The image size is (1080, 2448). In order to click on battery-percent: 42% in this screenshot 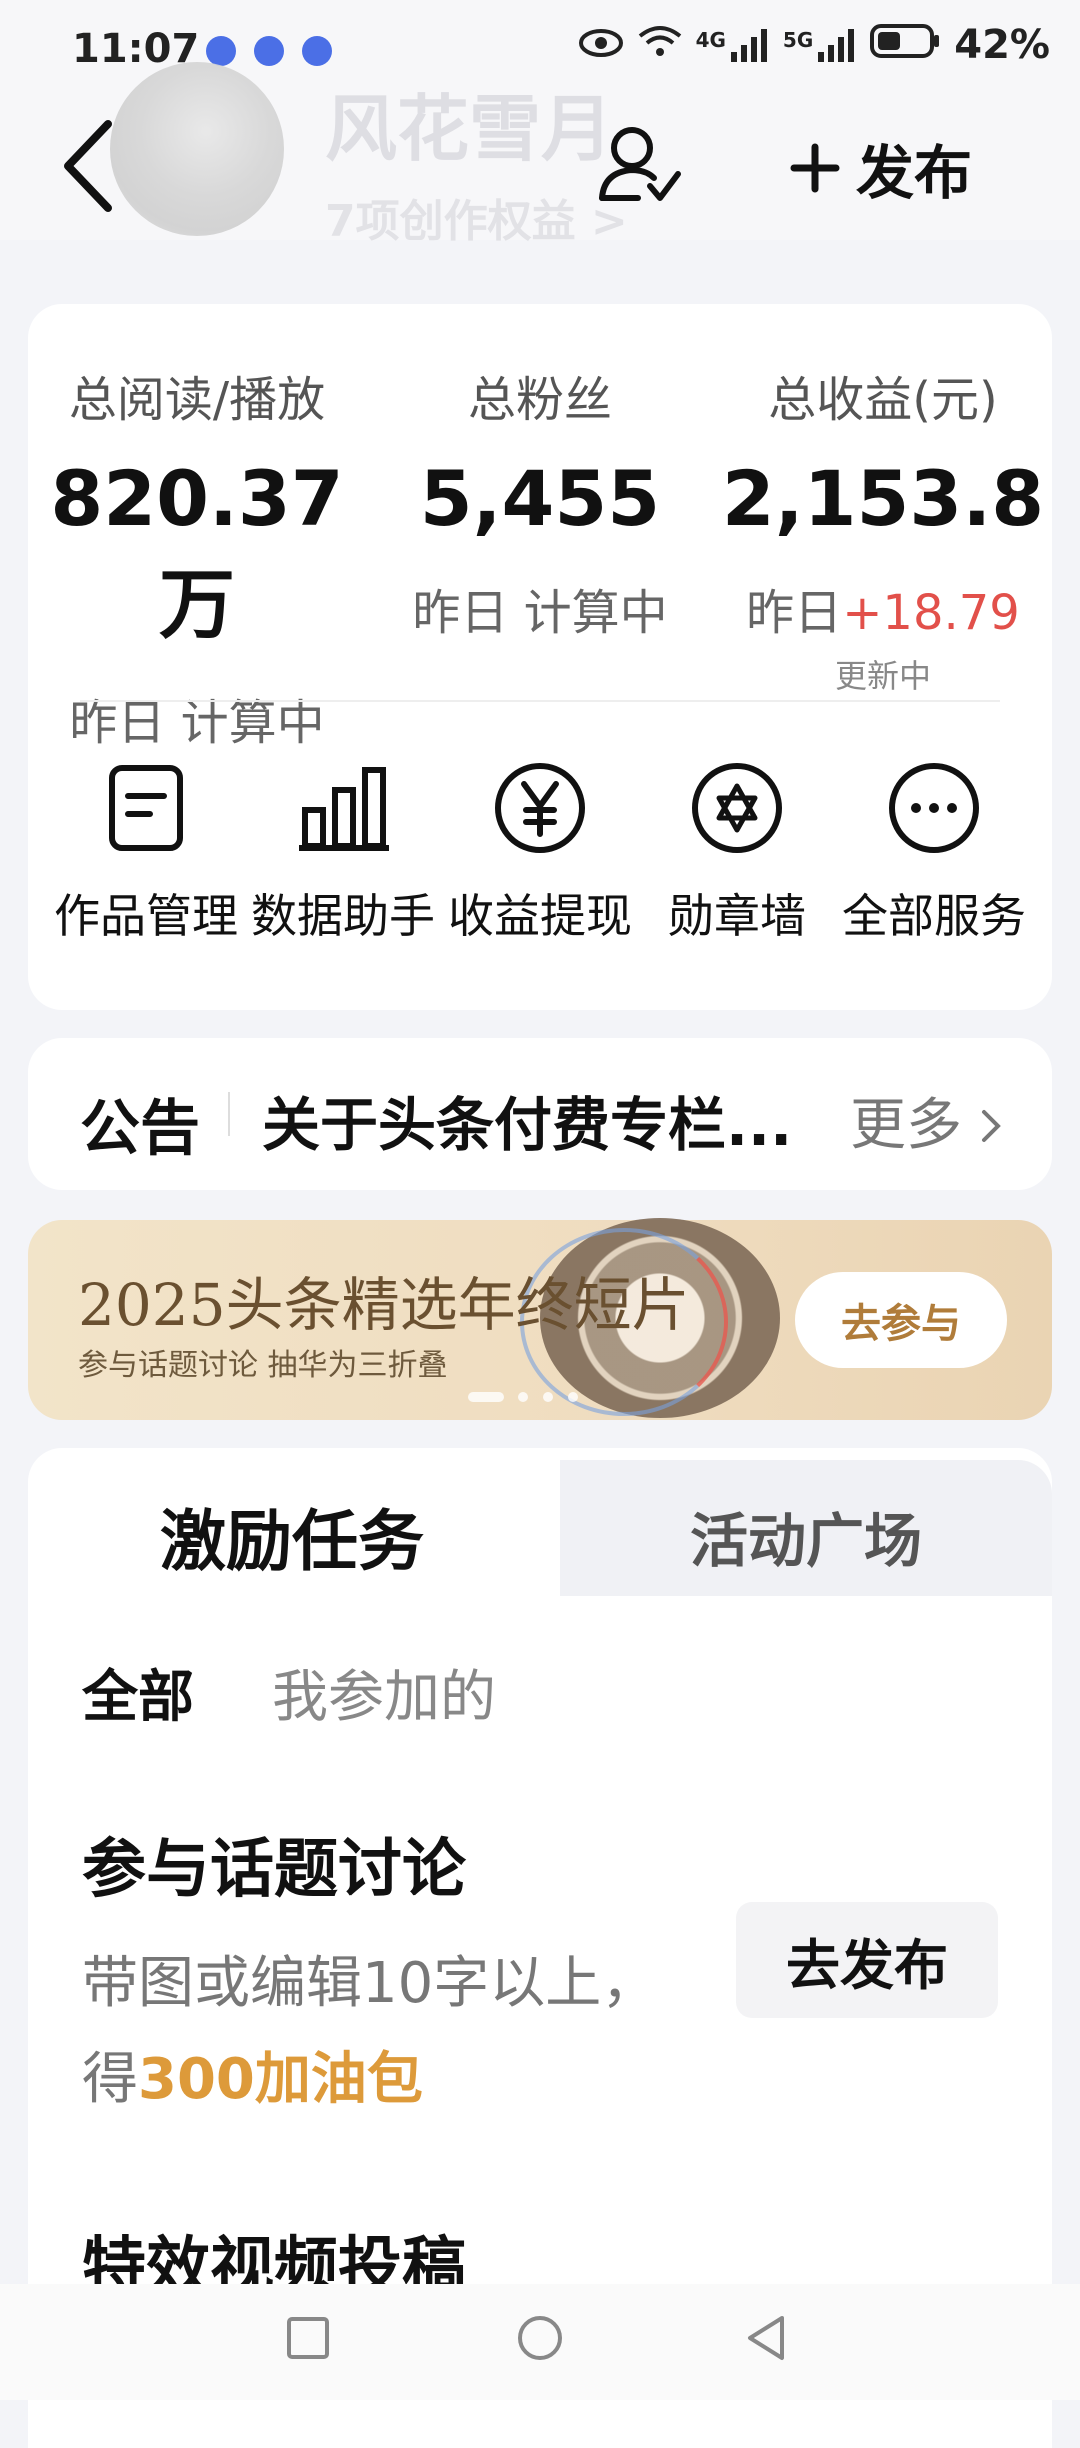, I will do `click(1002, 45)`.